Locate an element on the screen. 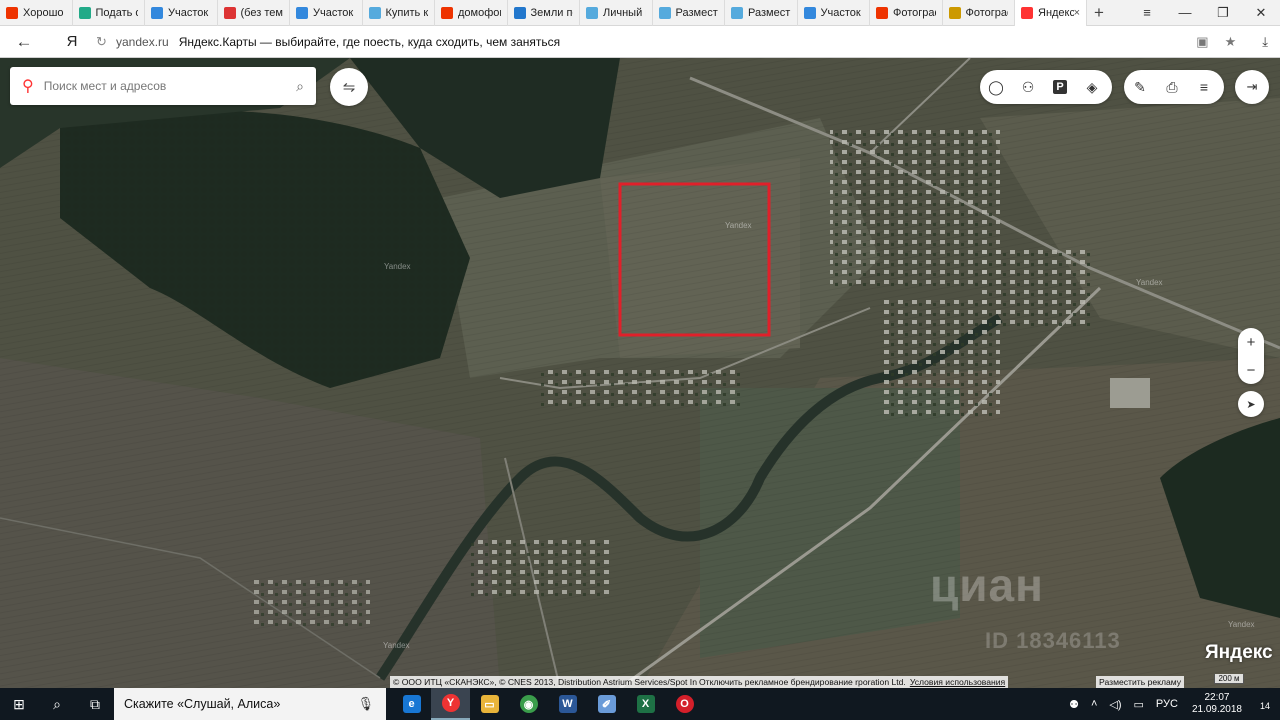  restore-icon: ❐ is located at coordinates (1223, 12).